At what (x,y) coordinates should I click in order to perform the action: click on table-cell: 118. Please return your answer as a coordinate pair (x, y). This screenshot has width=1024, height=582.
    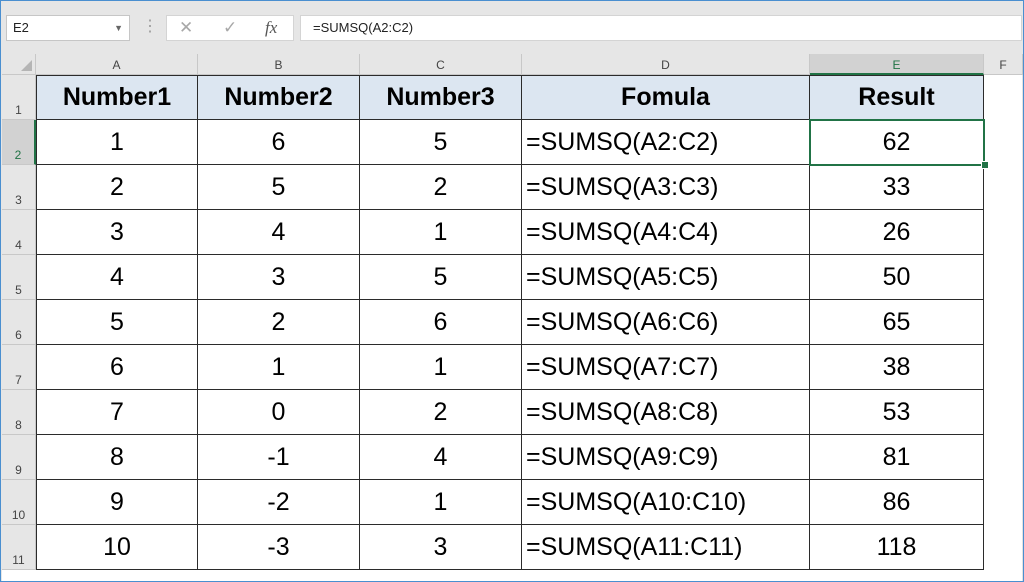
    Looking at the image, I should click on (897, 547).